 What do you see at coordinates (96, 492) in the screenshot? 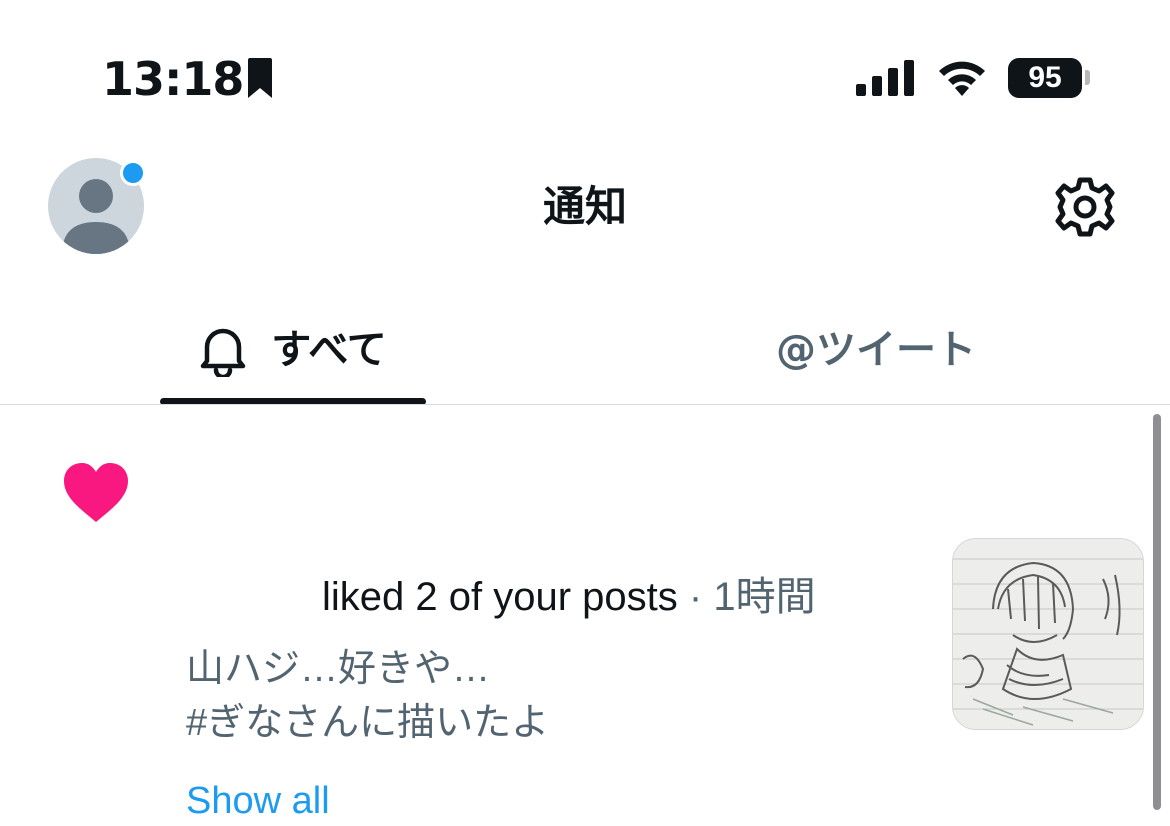
I see `heart-icon` at bounding box center [96, 492].